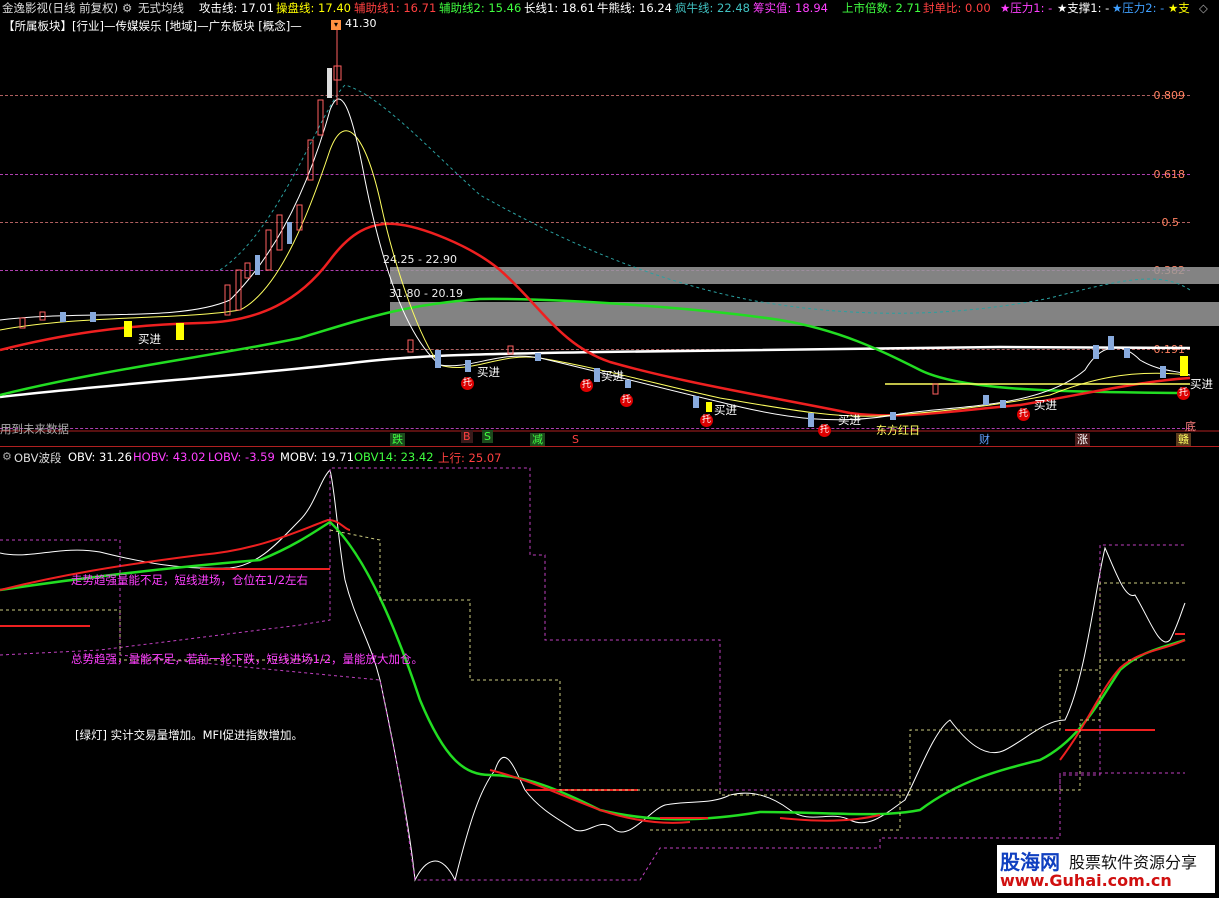  I want to click on obv14-value: OBV14: 23.42, so click(394, 457).